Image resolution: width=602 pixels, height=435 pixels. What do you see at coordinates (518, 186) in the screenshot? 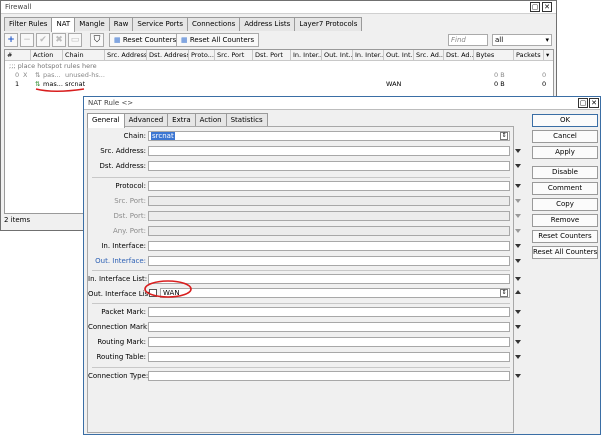
I see `protocol-dropdown-icon` at bounding box center [518, 186].